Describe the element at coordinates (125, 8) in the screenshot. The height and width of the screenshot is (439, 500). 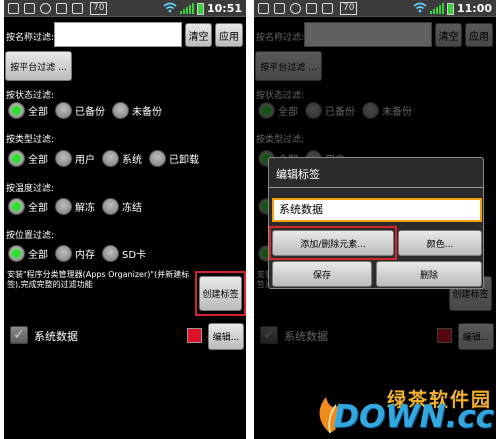
I see `status-bar: 70 10:51` at that location.